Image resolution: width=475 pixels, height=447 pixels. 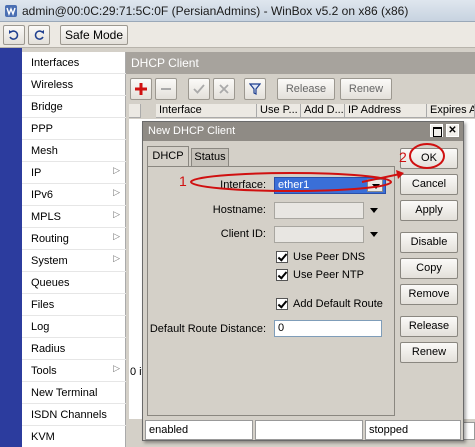 What do you see at coordinates (183, 181) in the screenshot?
I see `annotation-step-1: 1` at bounding box center [183, 181].